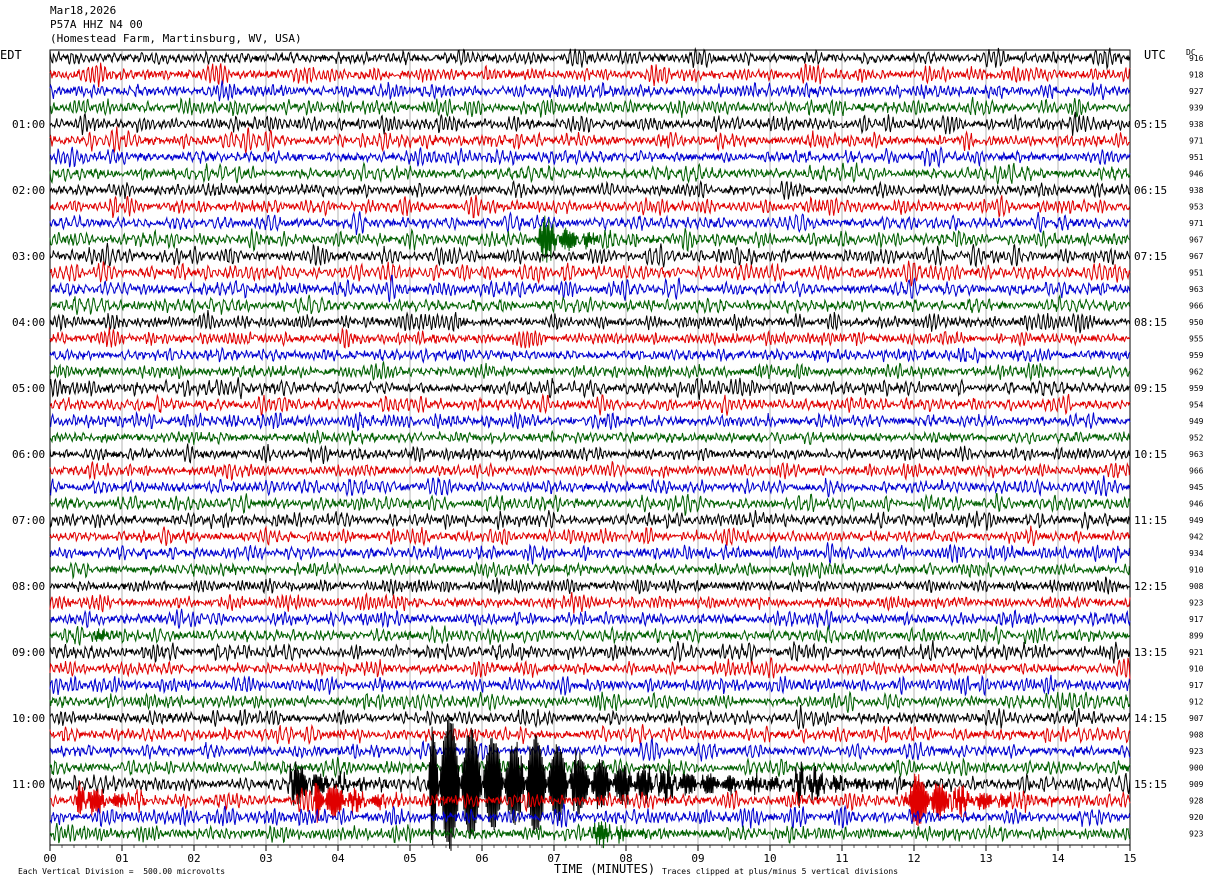 This screenshot has height=886, width=1210. I want to click on utc-hour-label: 06:15, so click(1150, 190).